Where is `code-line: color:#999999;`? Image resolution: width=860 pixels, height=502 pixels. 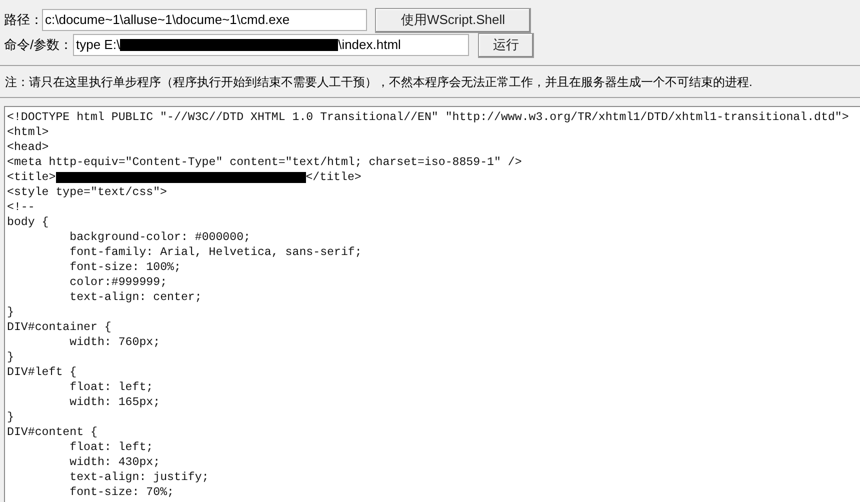 code-line: color:#999999; is located at coordinates (118, 282).